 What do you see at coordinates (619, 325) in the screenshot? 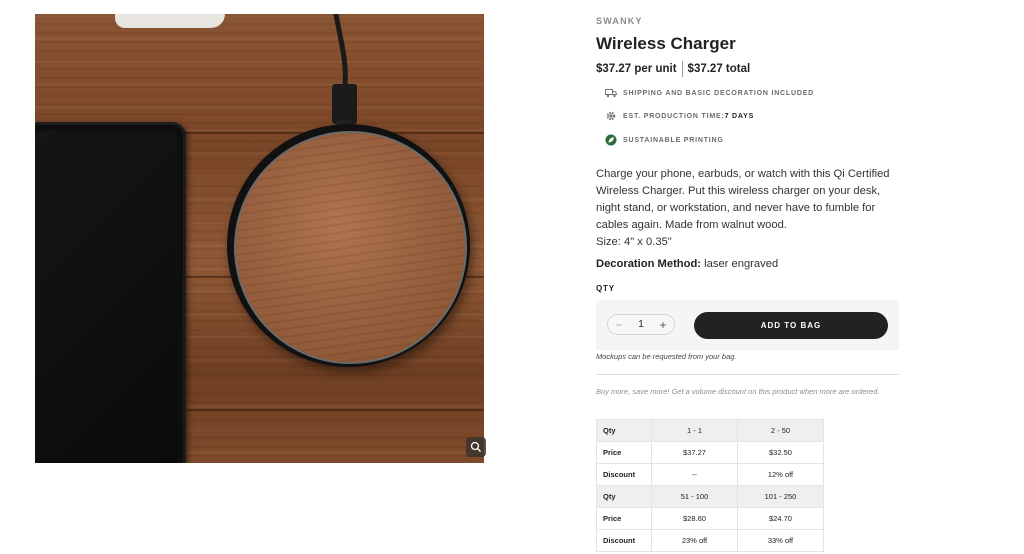
I see `decrement-button: −` at bounding box center [619, 325].